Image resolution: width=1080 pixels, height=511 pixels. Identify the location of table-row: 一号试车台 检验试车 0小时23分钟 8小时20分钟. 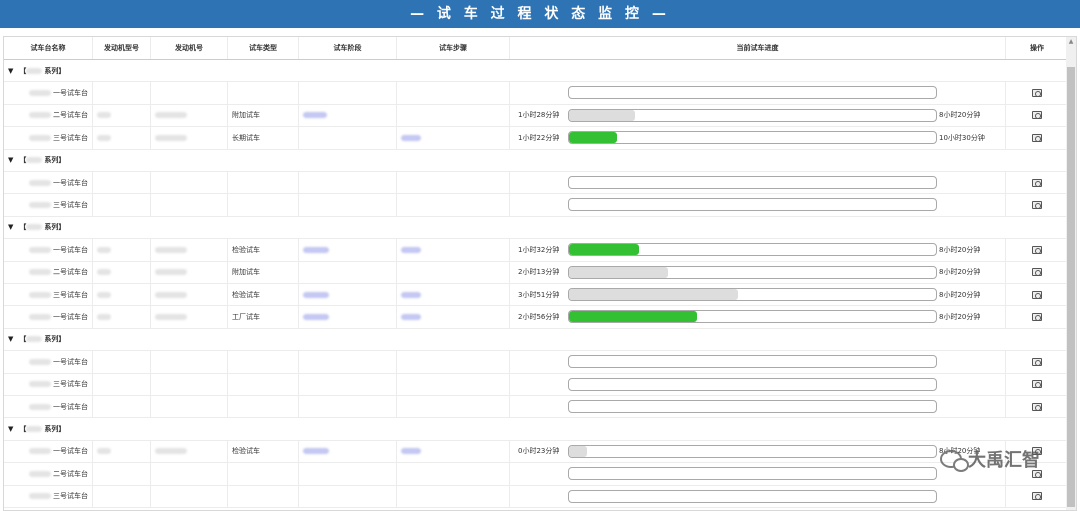
(536, 452).